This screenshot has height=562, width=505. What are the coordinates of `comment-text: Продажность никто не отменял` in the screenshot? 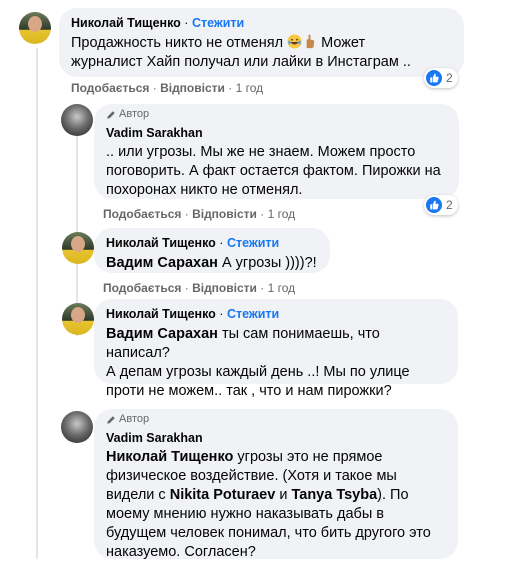 It's located at (177, 43).